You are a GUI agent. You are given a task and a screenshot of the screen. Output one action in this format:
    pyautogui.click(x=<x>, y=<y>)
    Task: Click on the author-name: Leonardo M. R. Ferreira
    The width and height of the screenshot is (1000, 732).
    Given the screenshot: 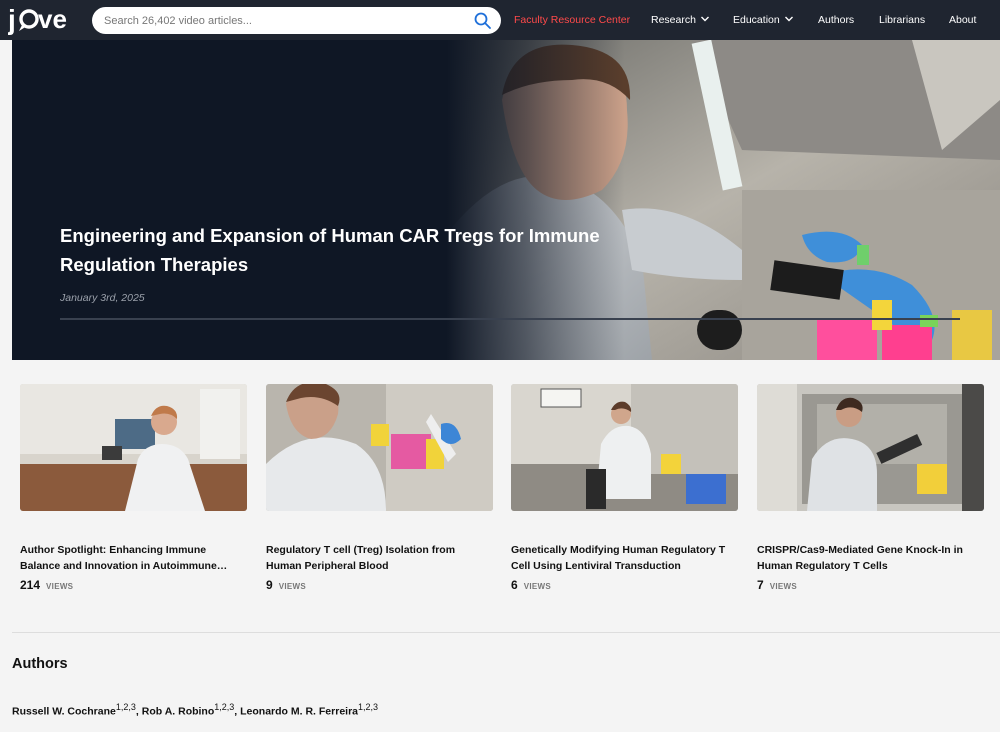 What is the action you would take?
    pyautogui.click(x=299, y=712)
    